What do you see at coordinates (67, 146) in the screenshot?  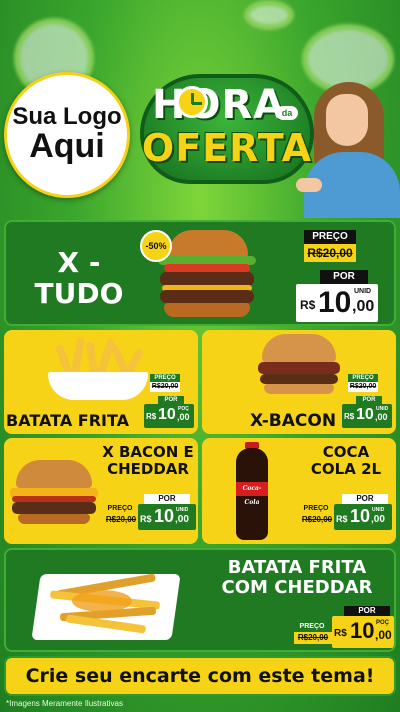 I see `logo-text-line2: Aqui` at bounding box center [67, 146].